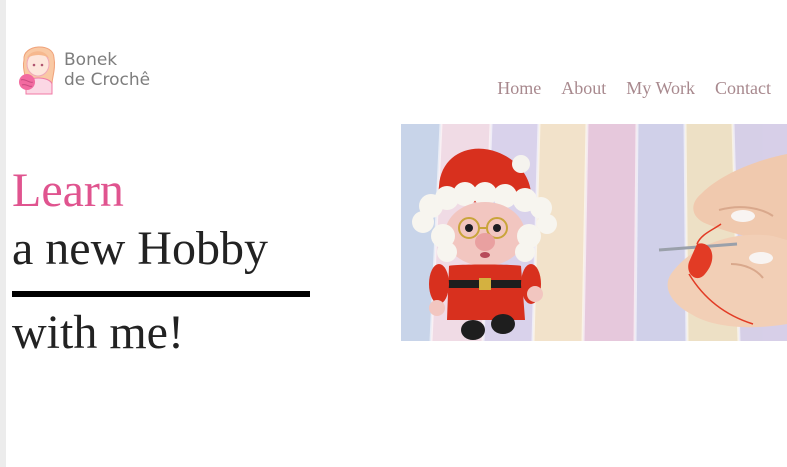  What do you see at coordinates (3, 233) in the screenshot?
I see `page-left-border` at bounding box center [3, 233].